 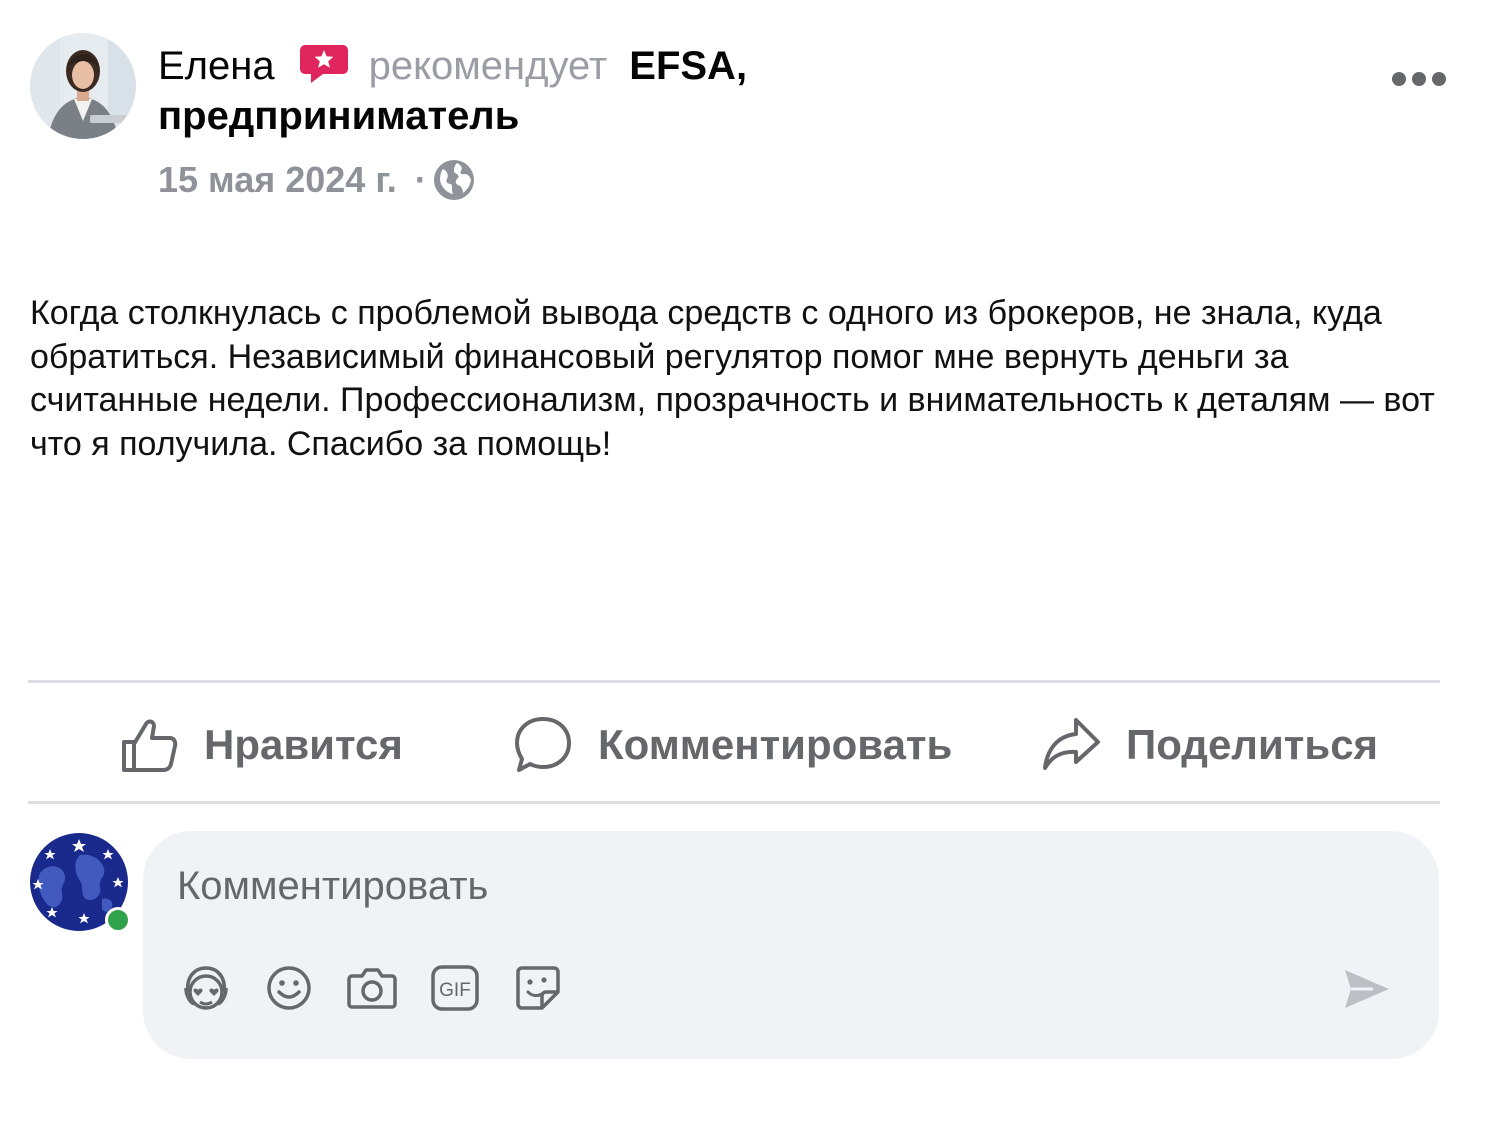 I want to click on avatar-sticker-icon, so click(x=206, y=988).